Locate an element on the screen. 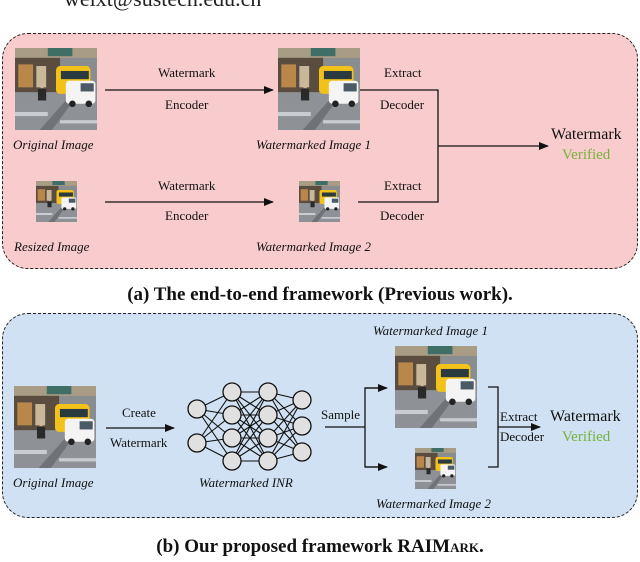 Image resolution: width=640 pixels, height=562 pixels. caption-b-smallcaps: Mark is located at coordinates (455, 546).